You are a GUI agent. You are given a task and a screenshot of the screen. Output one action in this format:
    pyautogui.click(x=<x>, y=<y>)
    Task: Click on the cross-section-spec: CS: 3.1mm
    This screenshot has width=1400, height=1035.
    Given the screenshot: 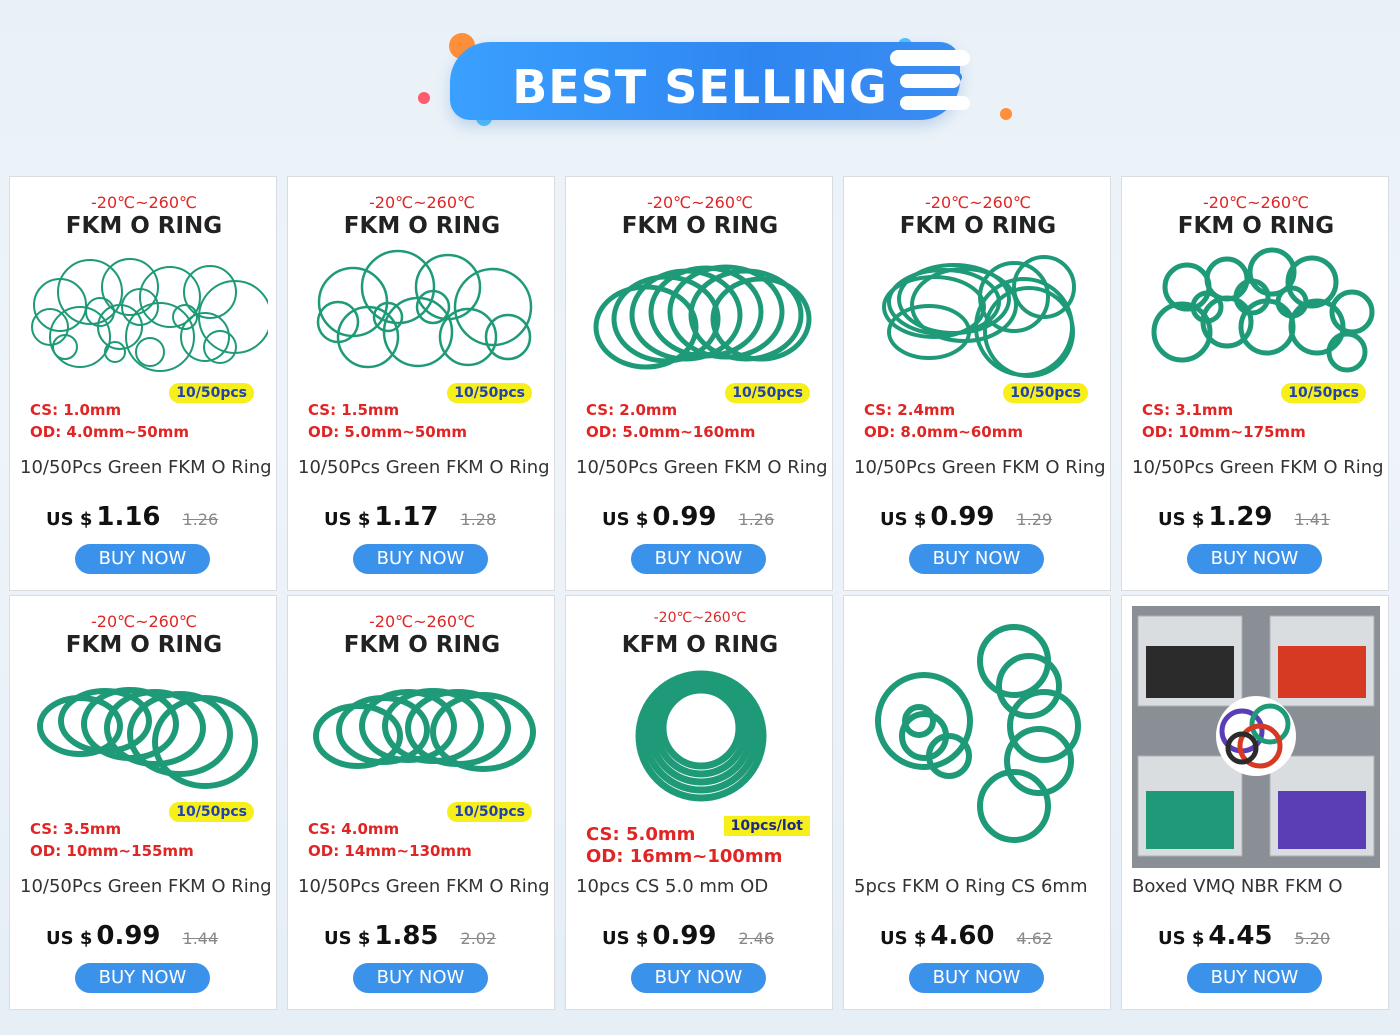 What is the action you would take?
    pyautogui.click(x=1188, y=410)
    